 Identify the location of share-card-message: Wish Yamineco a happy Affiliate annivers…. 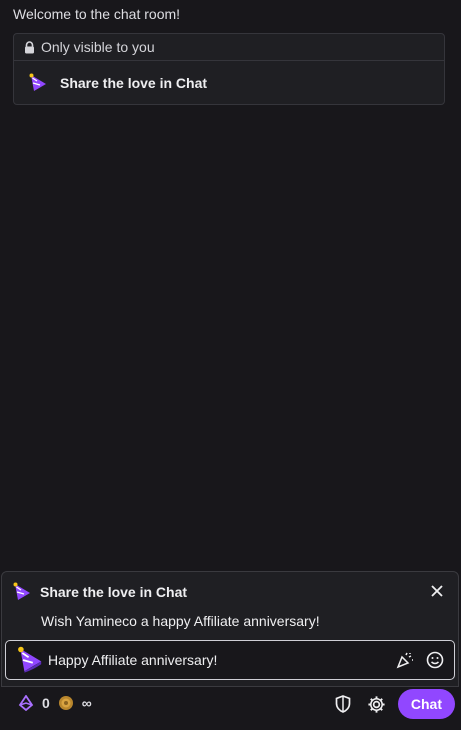
(180, 621).